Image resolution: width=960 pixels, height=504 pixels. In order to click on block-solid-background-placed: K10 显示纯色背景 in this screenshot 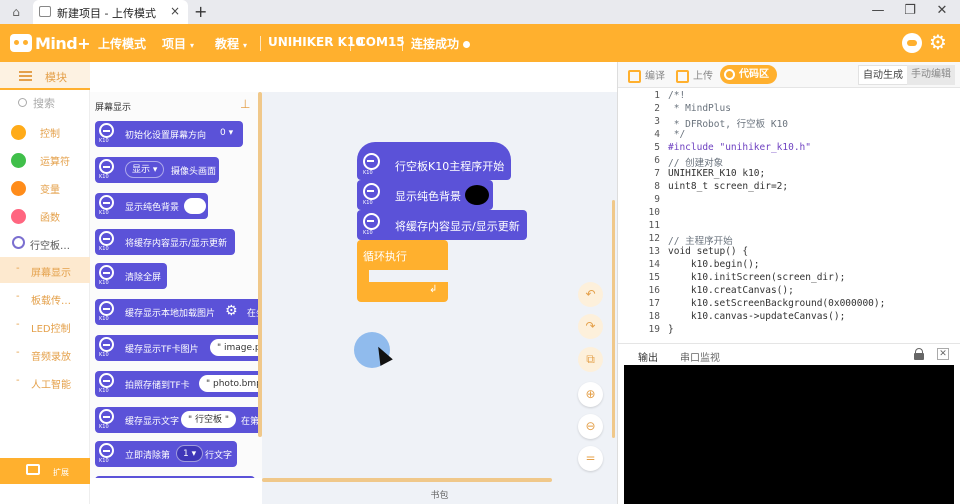, I will do `click(425, 195)`.